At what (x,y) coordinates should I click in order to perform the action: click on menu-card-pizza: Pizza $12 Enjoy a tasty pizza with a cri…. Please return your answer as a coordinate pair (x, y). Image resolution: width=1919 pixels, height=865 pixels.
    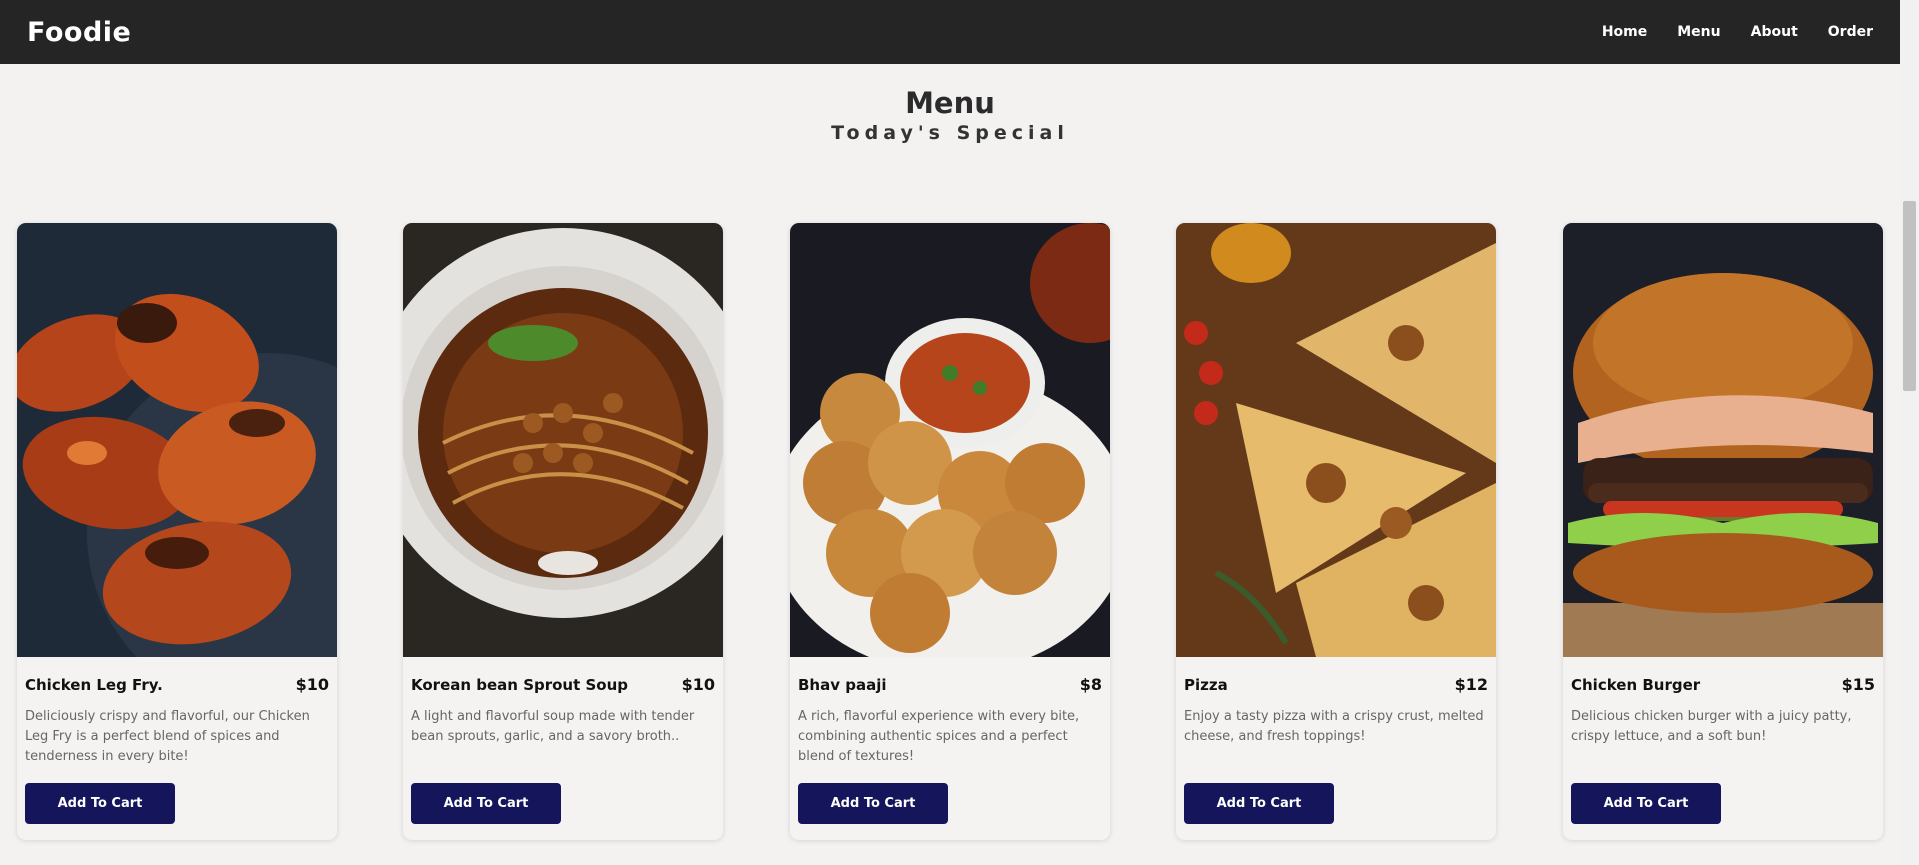
    Looking at the image, I should click on (1336, 531).